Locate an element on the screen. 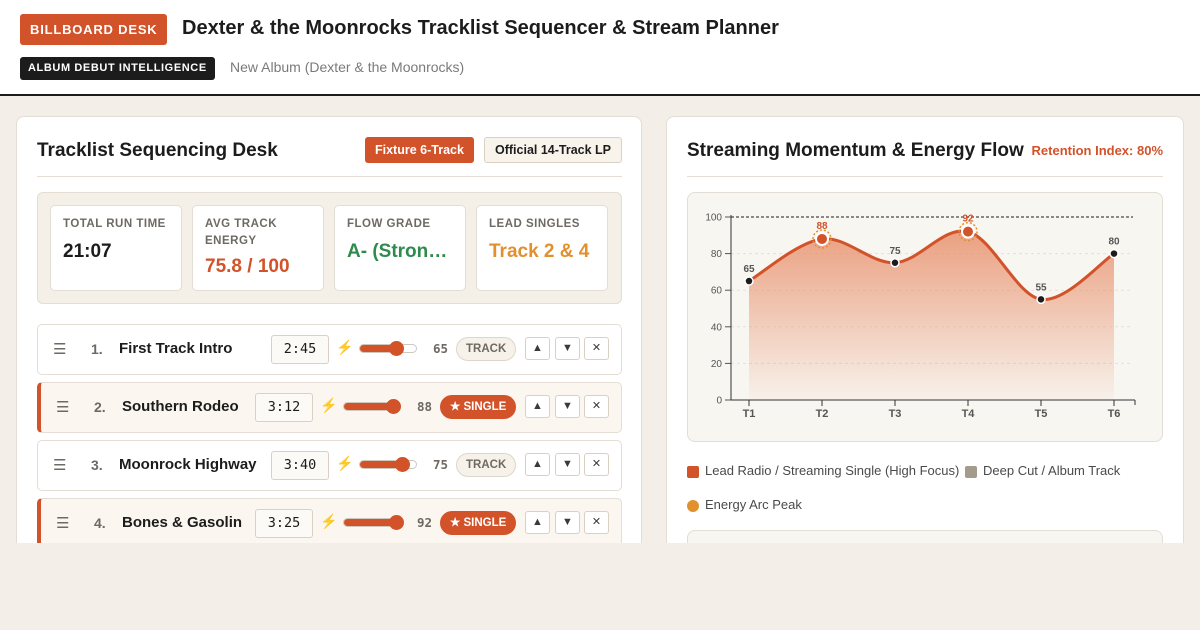  tracklist-panel-title: Tracklist Sequencing Desk is located at coordinates (157, 150).